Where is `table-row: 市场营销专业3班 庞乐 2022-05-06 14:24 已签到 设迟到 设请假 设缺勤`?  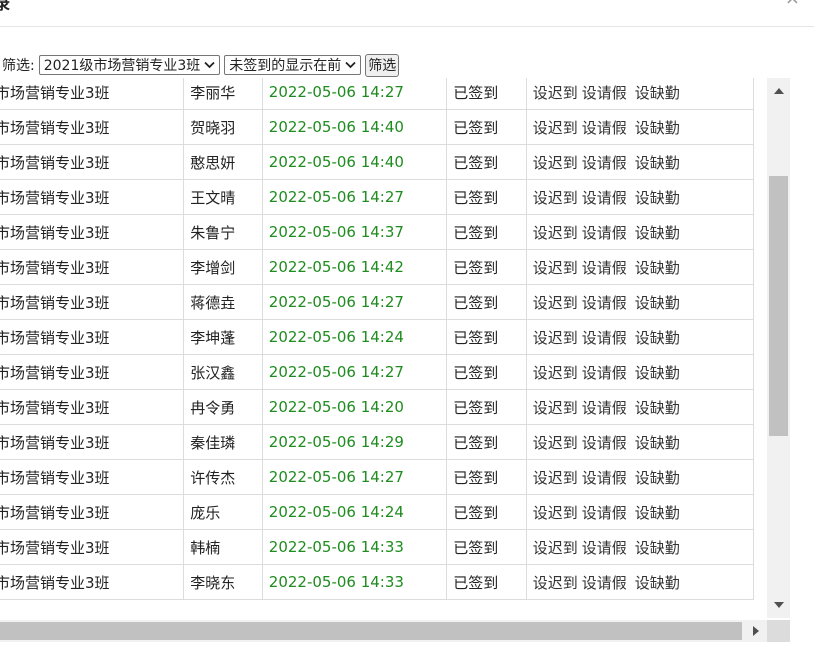 table-row: 市场营销专业3班 庞乐 2022-05-06 14:24 已签到 设迟到 设请假 设缺勤 is located at coordinates (377, 512).